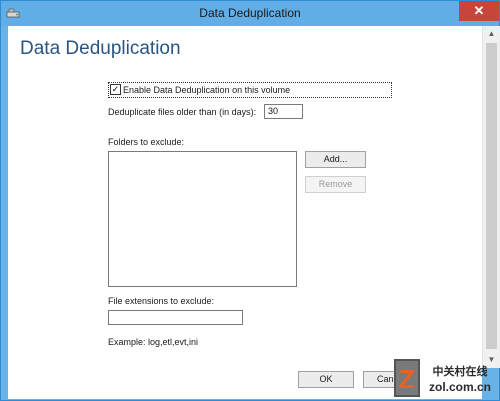  Describe the element at coordinates (326, 379) in the screenshot. I see `ok-button: OK` at that location.